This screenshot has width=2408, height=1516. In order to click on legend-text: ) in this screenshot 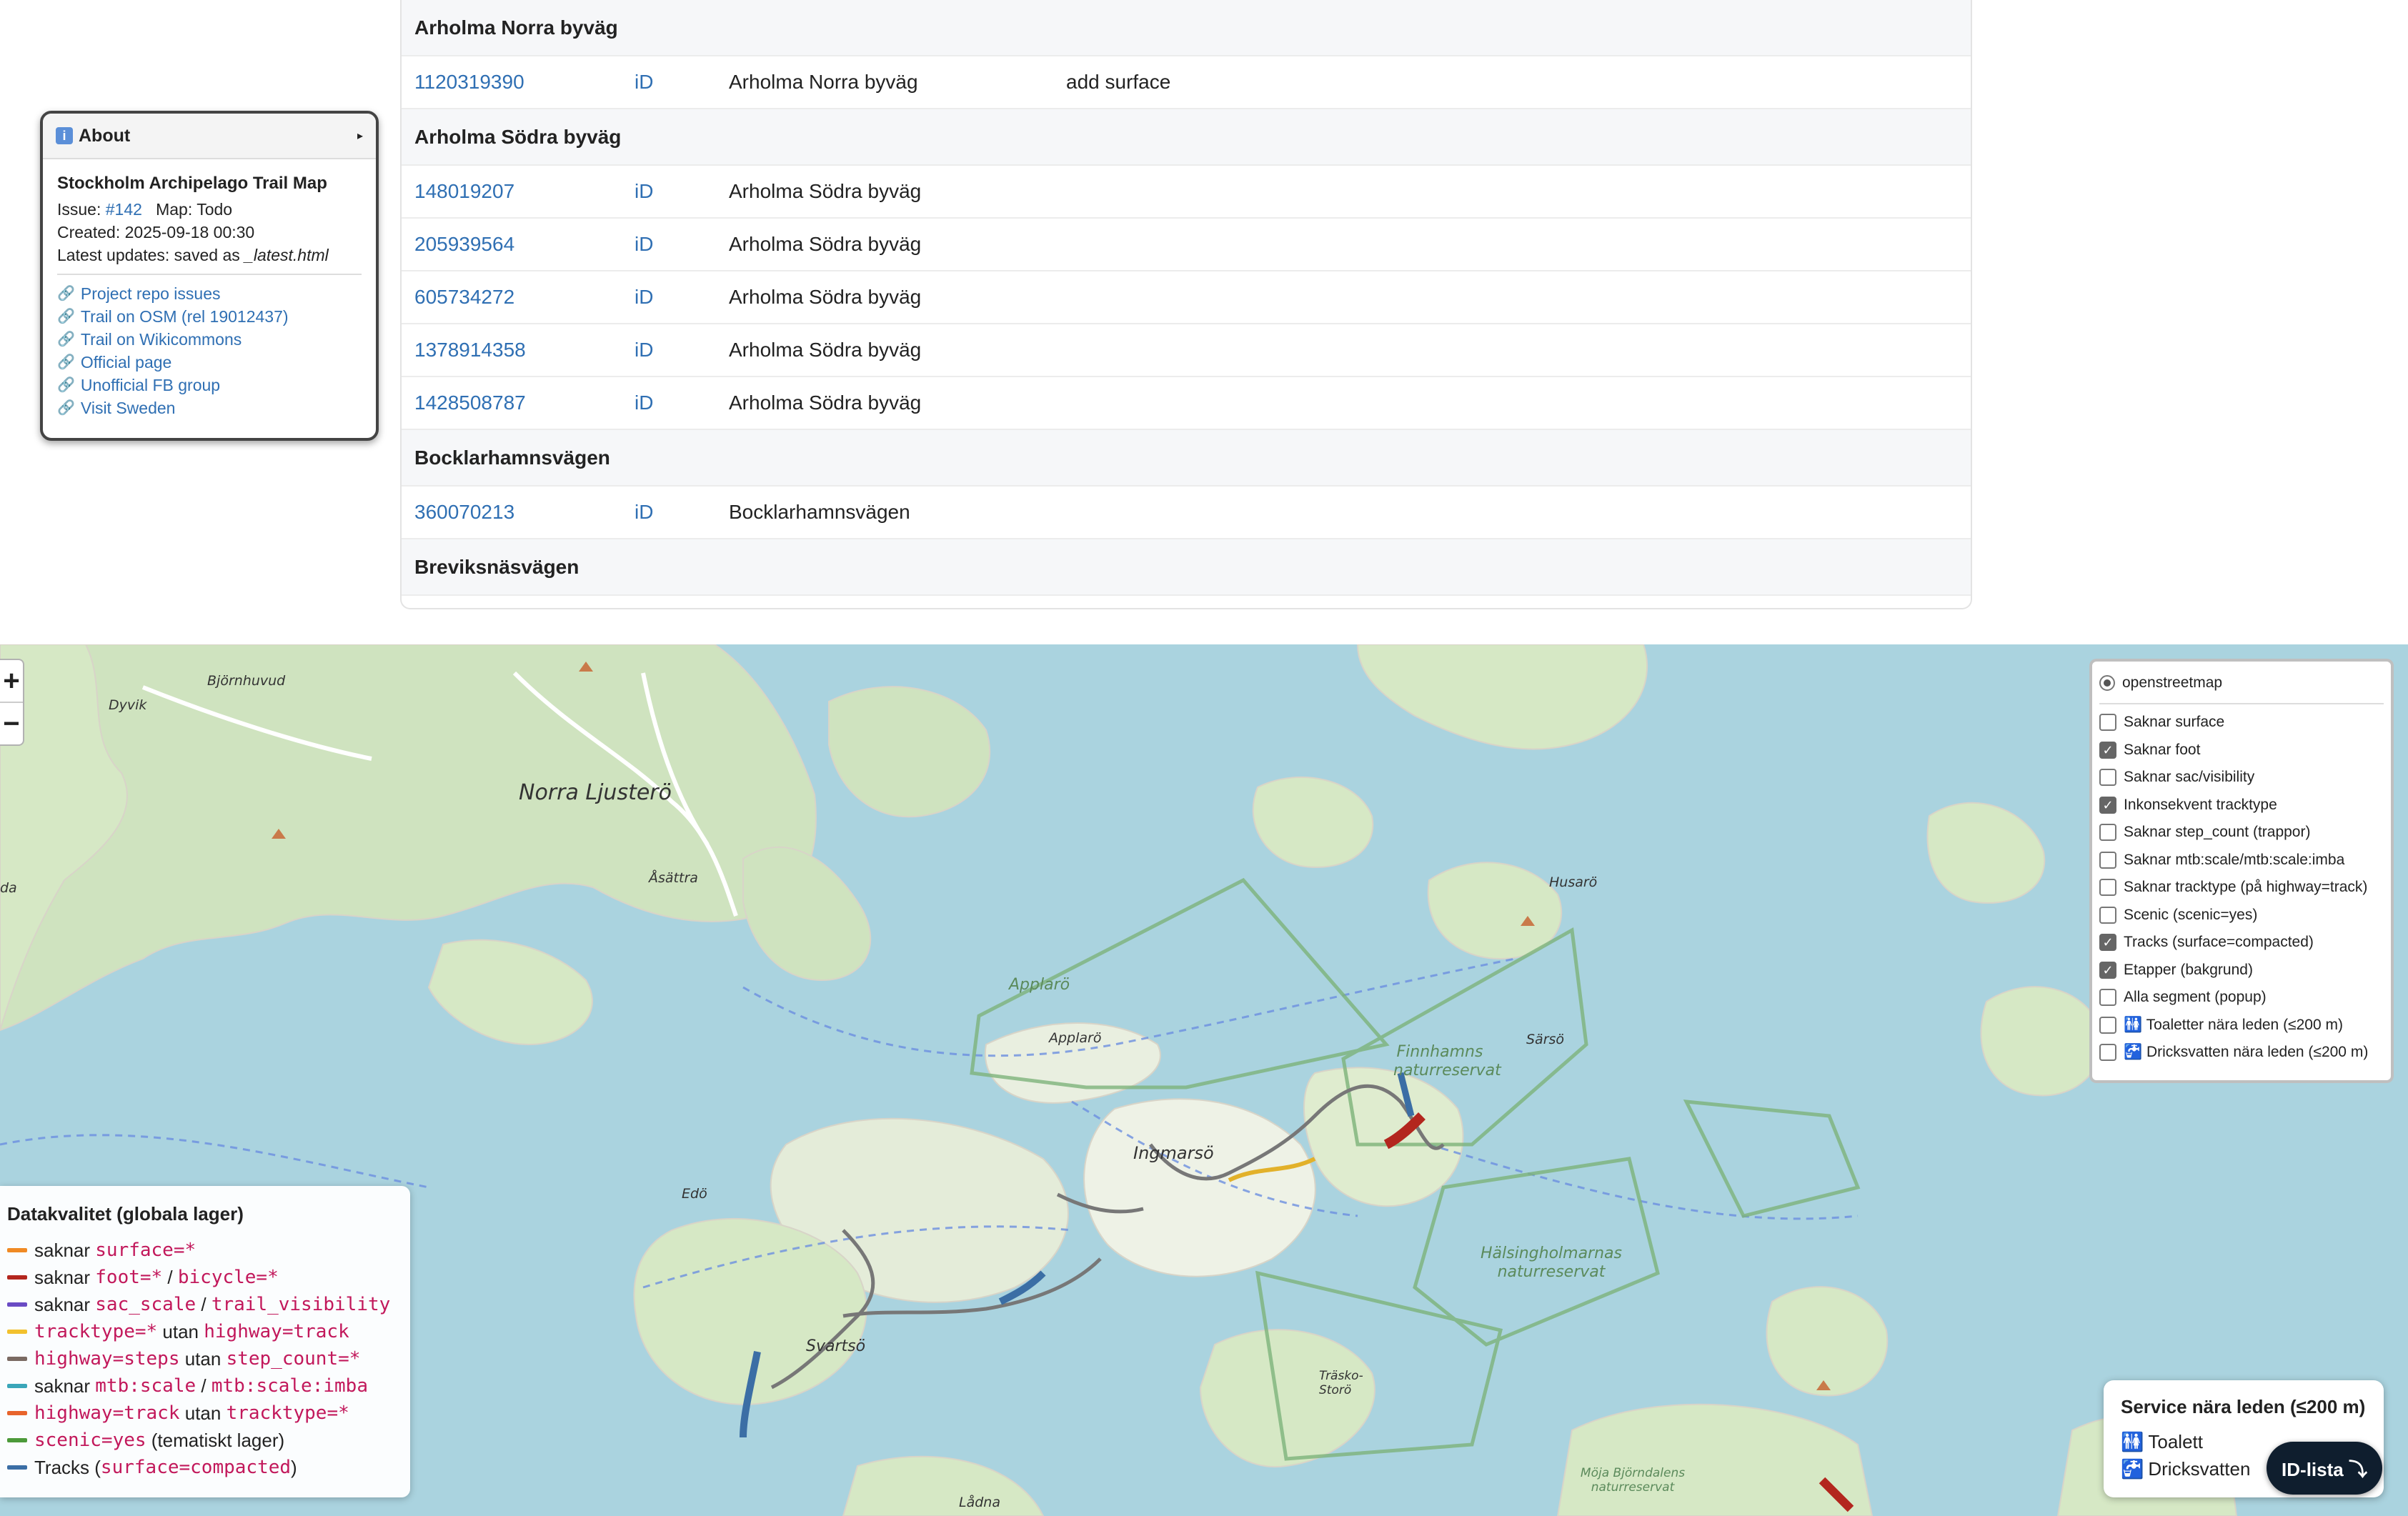, I will do `click(294, 1467)`.